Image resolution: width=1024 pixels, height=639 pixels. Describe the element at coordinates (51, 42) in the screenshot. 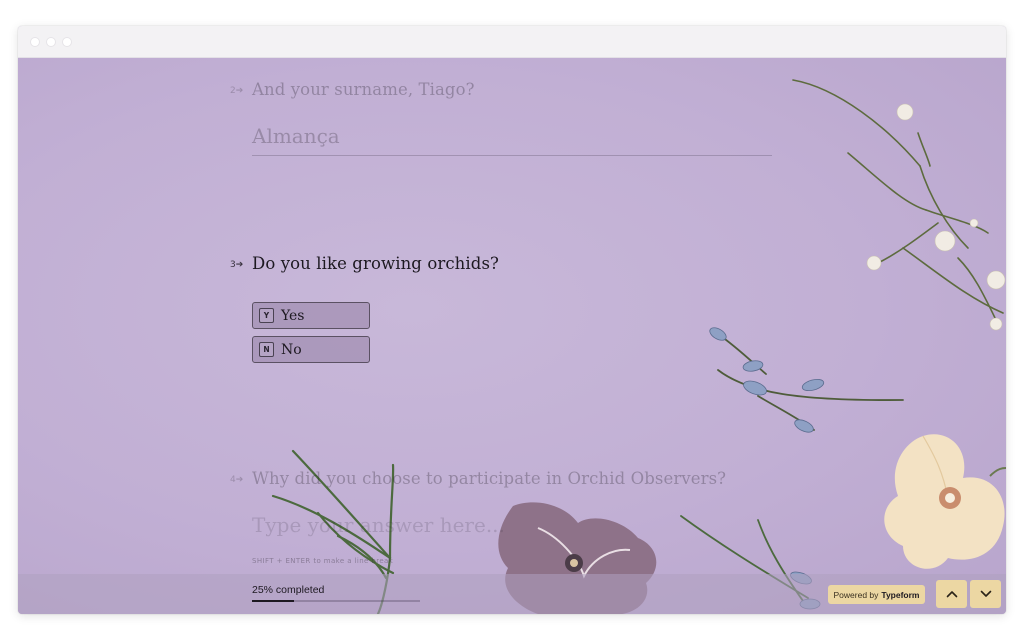

I see `minimize-dot` at that location.